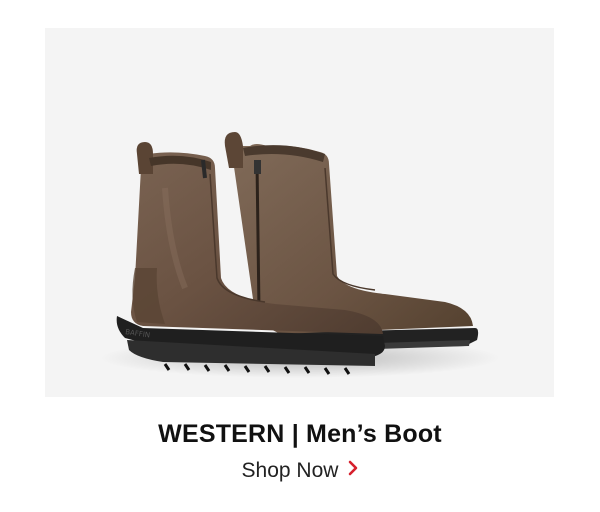 The width and height of the screenshot is (600, 512). Describe the element at coordinates (290, 470) in the screenshot. I see `shop-now-label: Shop Now` at that location.